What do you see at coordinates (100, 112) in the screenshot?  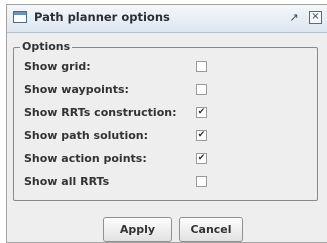 I see `option-label-show-rrts-construction: Show RRTs construction:` at bounding box center [100, 112].